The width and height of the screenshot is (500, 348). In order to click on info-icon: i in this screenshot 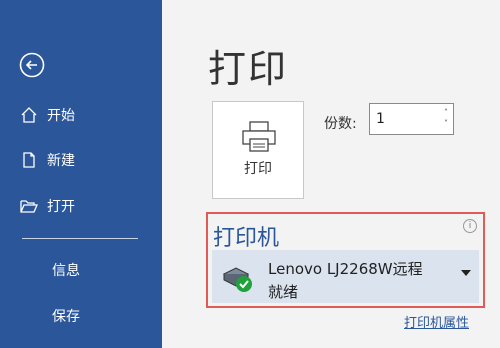, I will do `click(470, 226)`.